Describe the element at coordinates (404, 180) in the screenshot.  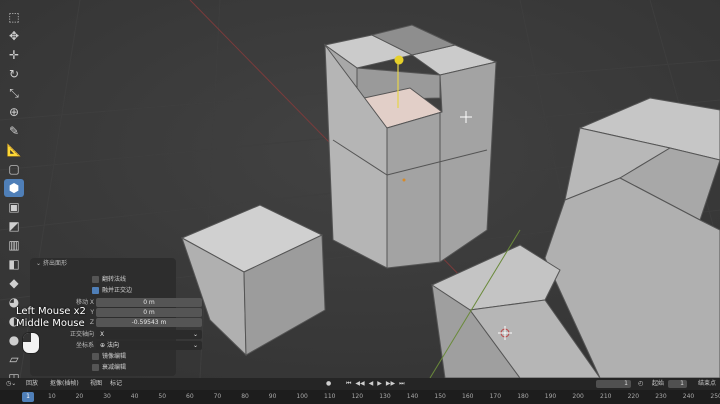
I see `origin-dot` at that location.